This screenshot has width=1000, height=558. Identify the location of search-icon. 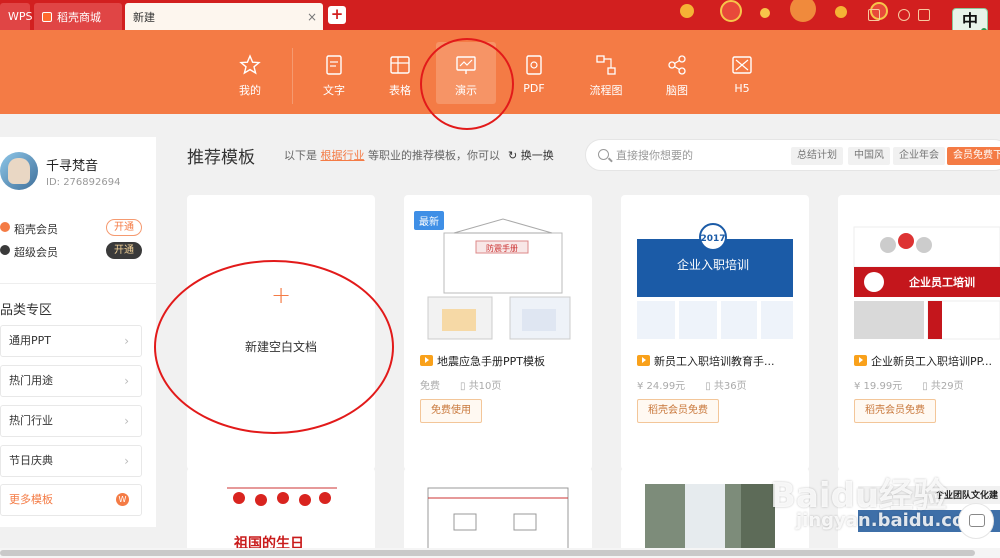
(603, 154).